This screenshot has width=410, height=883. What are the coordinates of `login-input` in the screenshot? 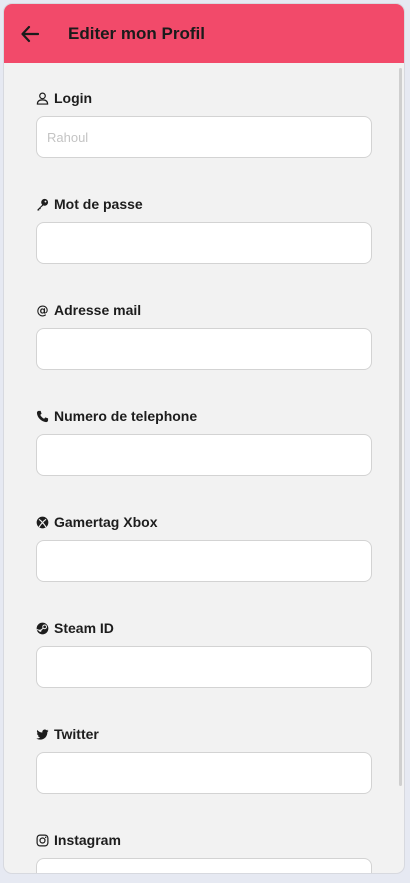 It's located at (204, 137).